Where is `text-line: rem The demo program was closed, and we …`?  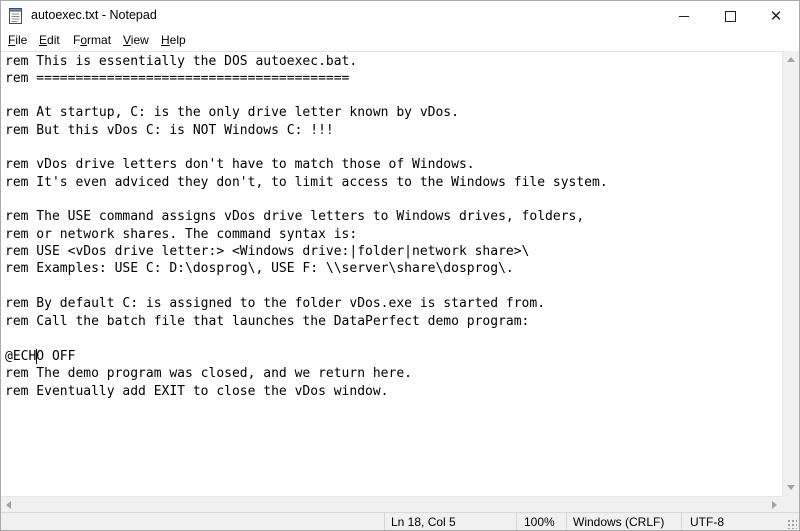 text-line: rem The demo program was closed, and we … is located at coordinates (208, 373).